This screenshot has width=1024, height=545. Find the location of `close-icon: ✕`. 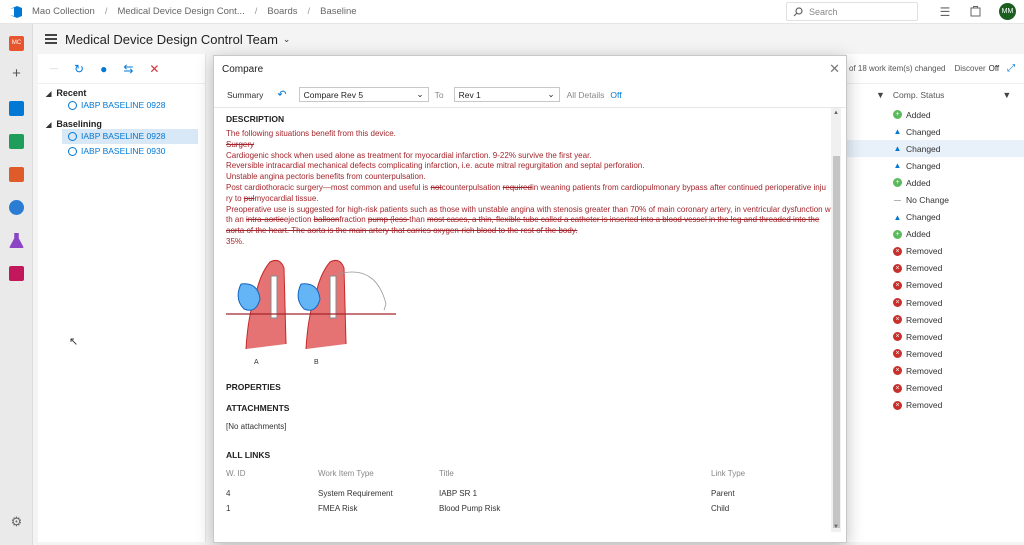

close-icon: ✕ is located at coordinates (834, 69).